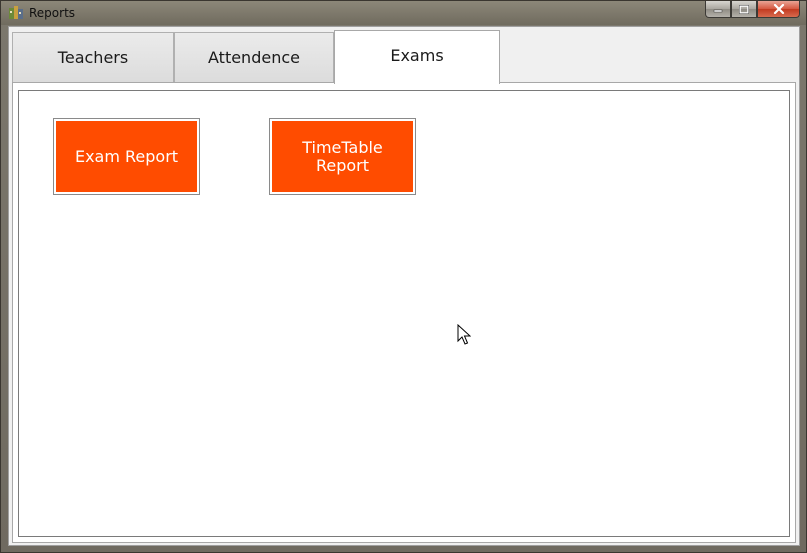 This screenshot has width=807, height=553. I want to click on timetable-report-button: TimeTable Report, so click(342, 156).